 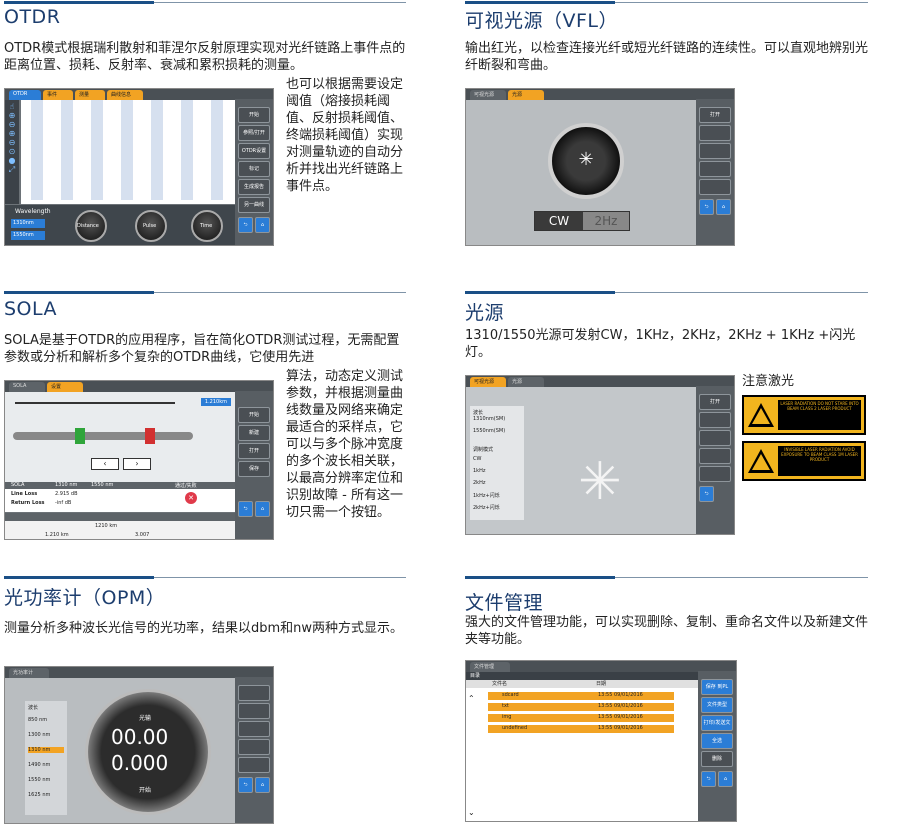 I want to click on ls-freq-2k: 2kHz, so click(x=479, y=483).